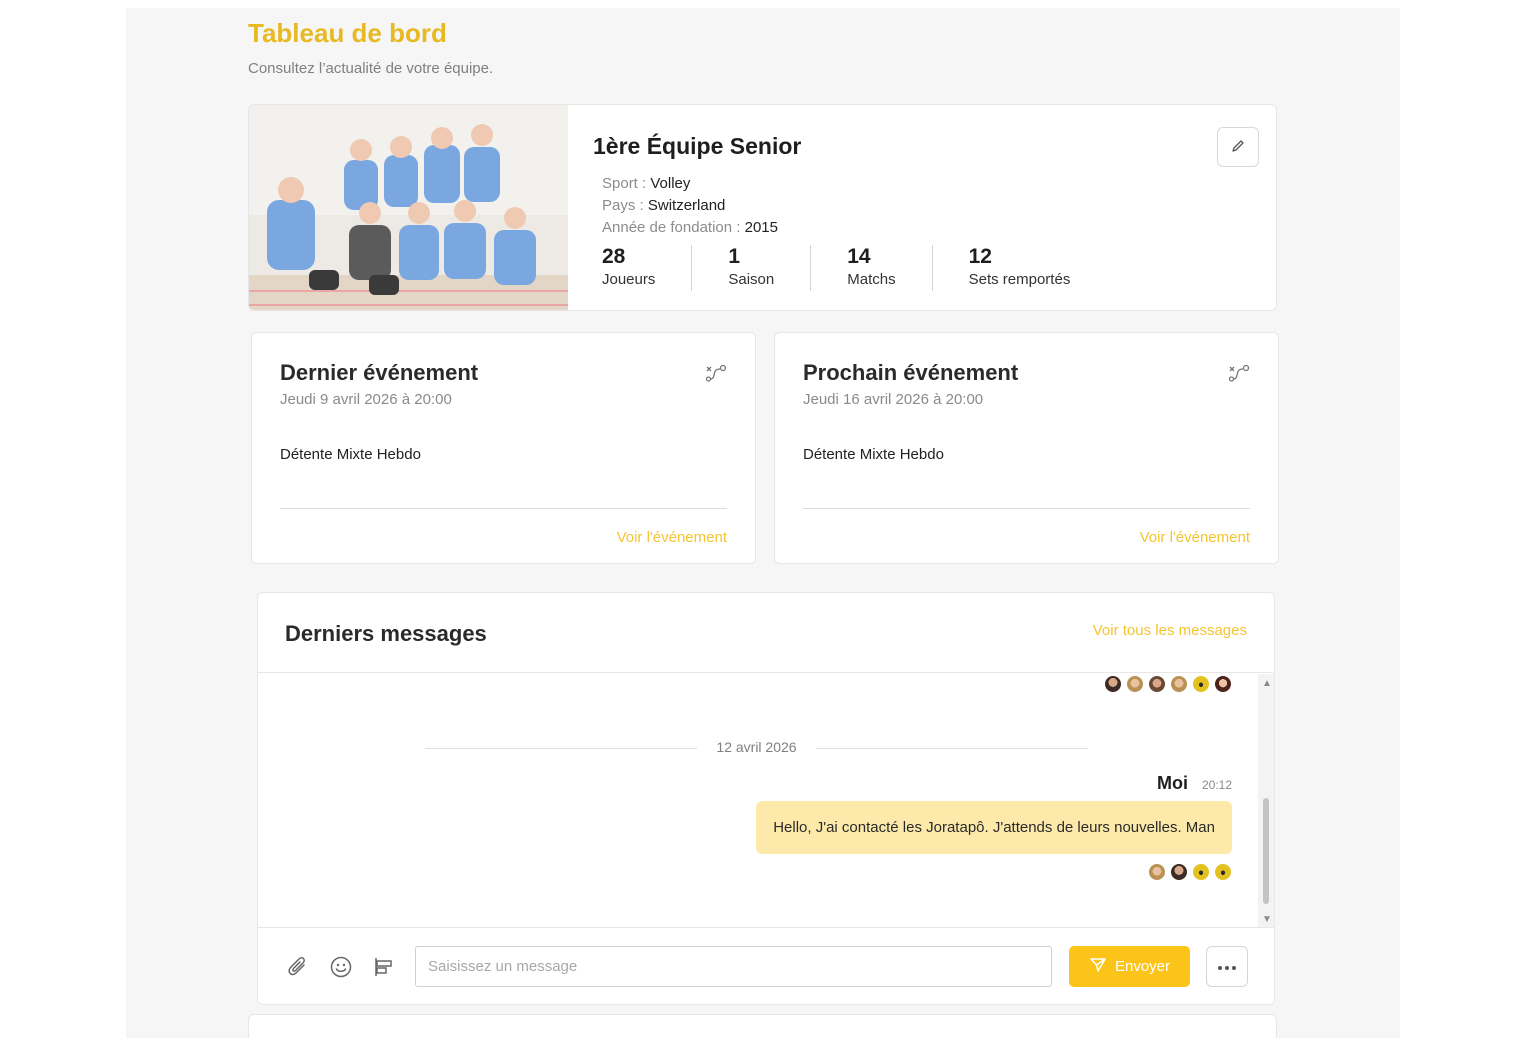 The width and height of the screenshot is (1525, 1038). Describe the element at coordinates (761, 227) in the screenshot. I see `founded-value: 2015` at that location.